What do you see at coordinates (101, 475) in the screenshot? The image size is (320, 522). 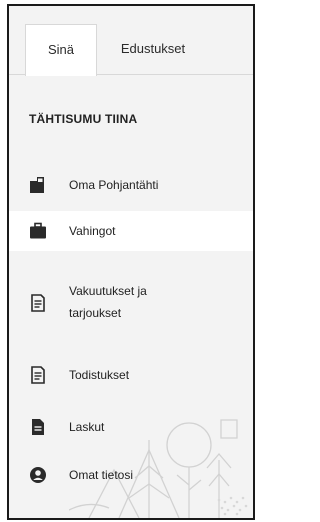 I see `sidebar-item-label: Omat tietosi` at bounding box center [101, 475].